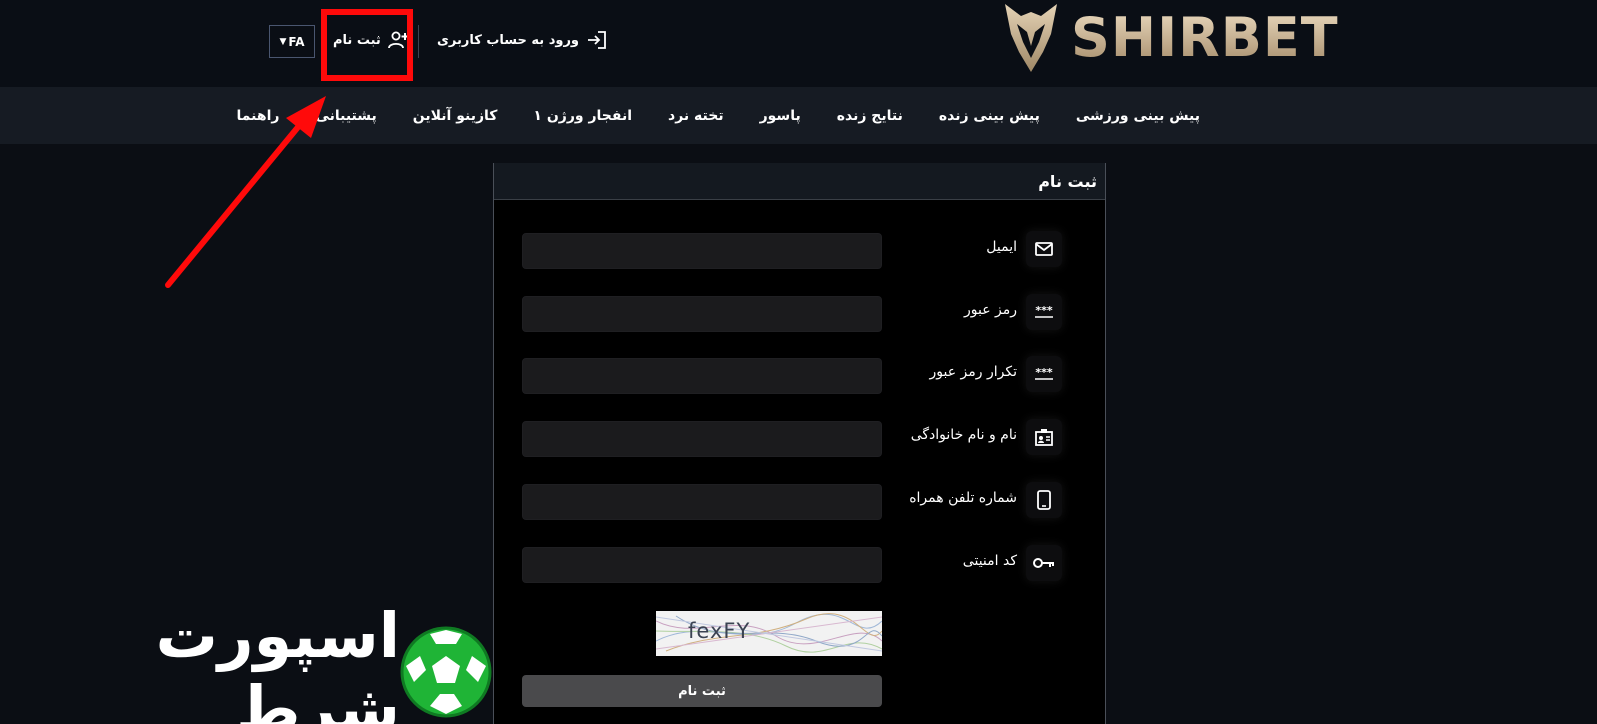 The width and height of the screenshot is (1597, 724). Describe the element at coordinates (799, 181) in the screenshot. I see `panel-title: ثبت نام` at that location.